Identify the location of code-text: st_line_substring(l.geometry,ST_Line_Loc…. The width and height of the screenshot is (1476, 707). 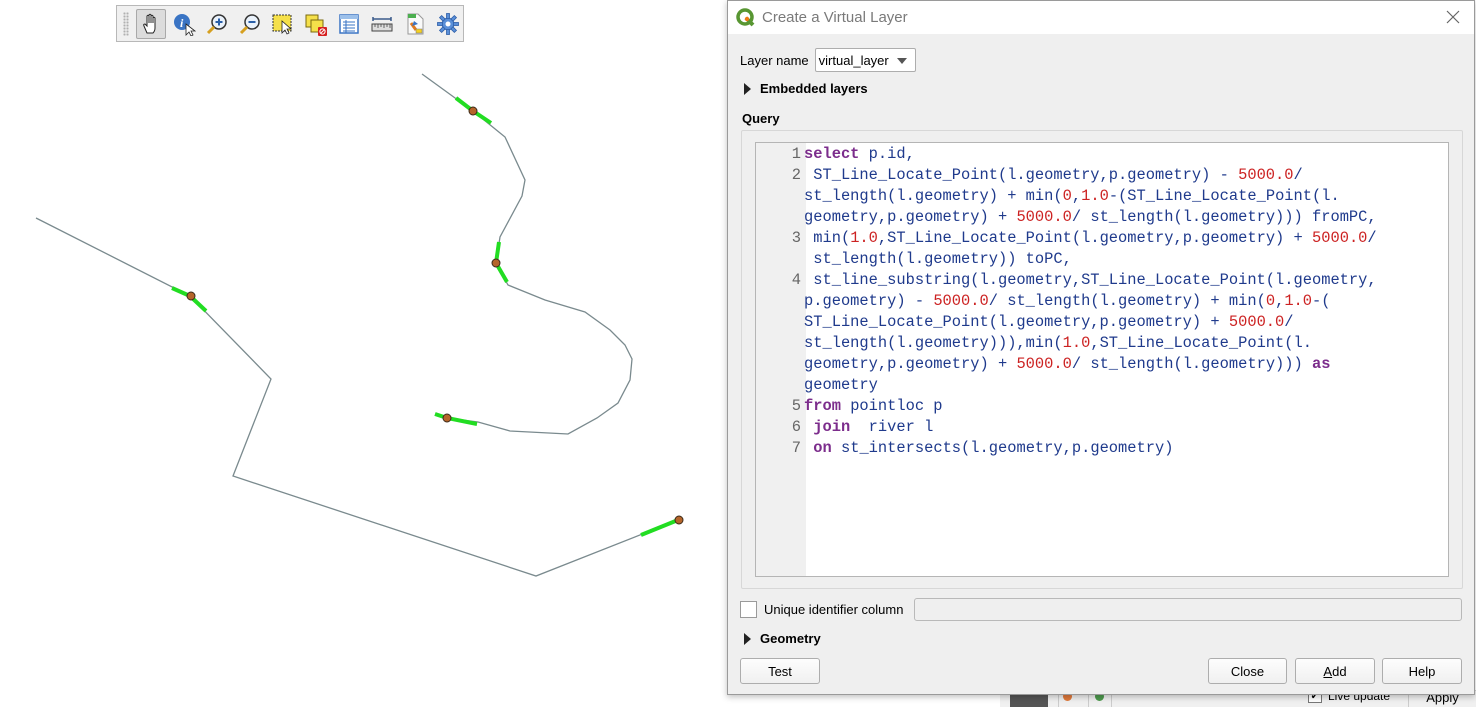
(1089, 280).